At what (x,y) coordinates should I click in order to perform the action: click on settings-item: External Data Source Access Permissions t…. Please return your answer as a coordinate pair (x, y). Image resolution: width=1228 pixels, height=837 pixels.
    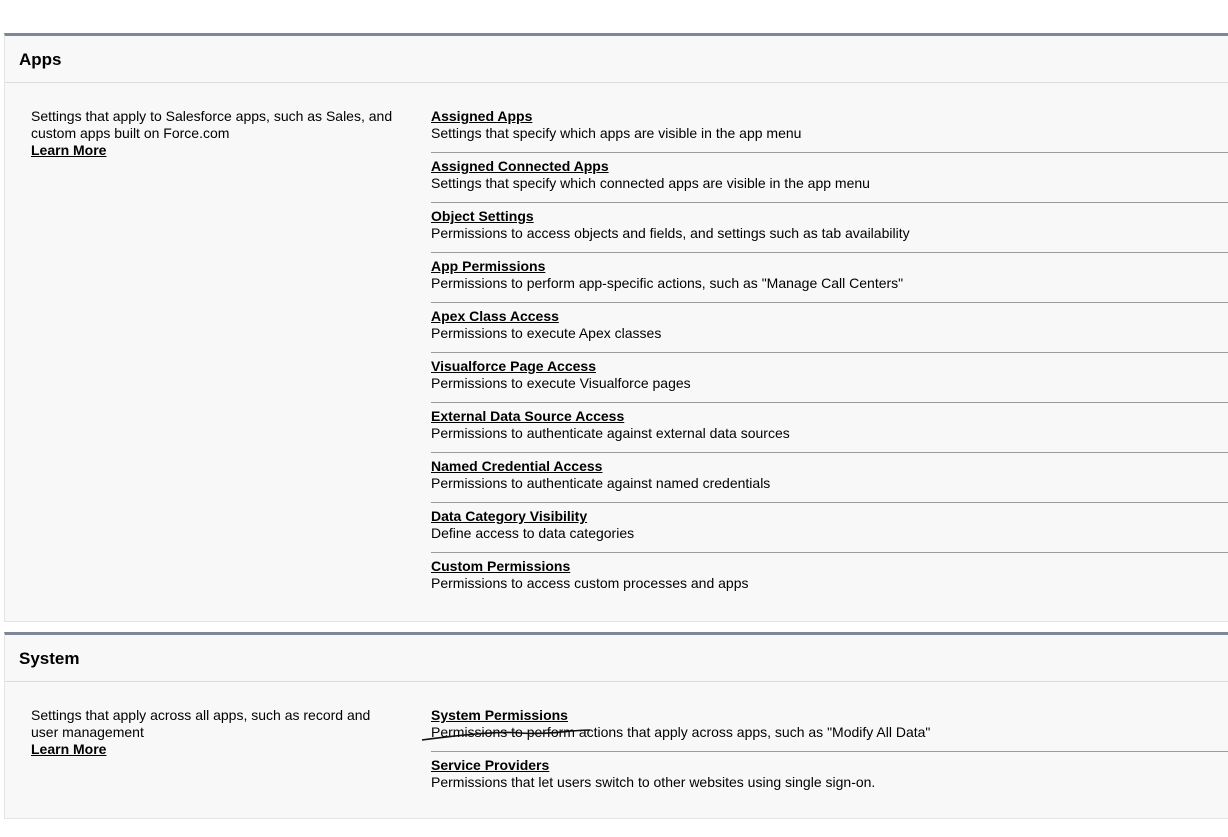
    Looking at the image, I should click on (829, 428).